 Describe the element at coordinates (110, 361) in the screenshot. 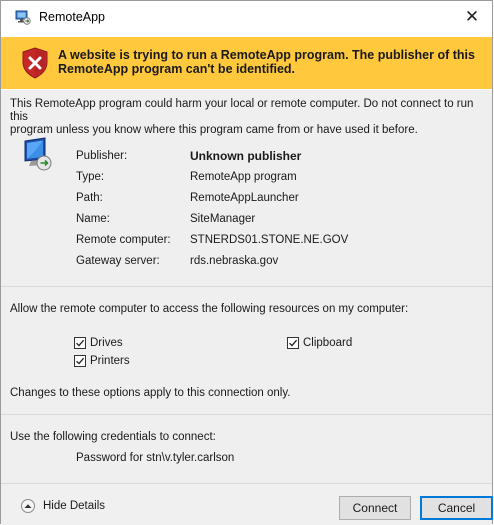

I see `printers-label: Printers` at that location.